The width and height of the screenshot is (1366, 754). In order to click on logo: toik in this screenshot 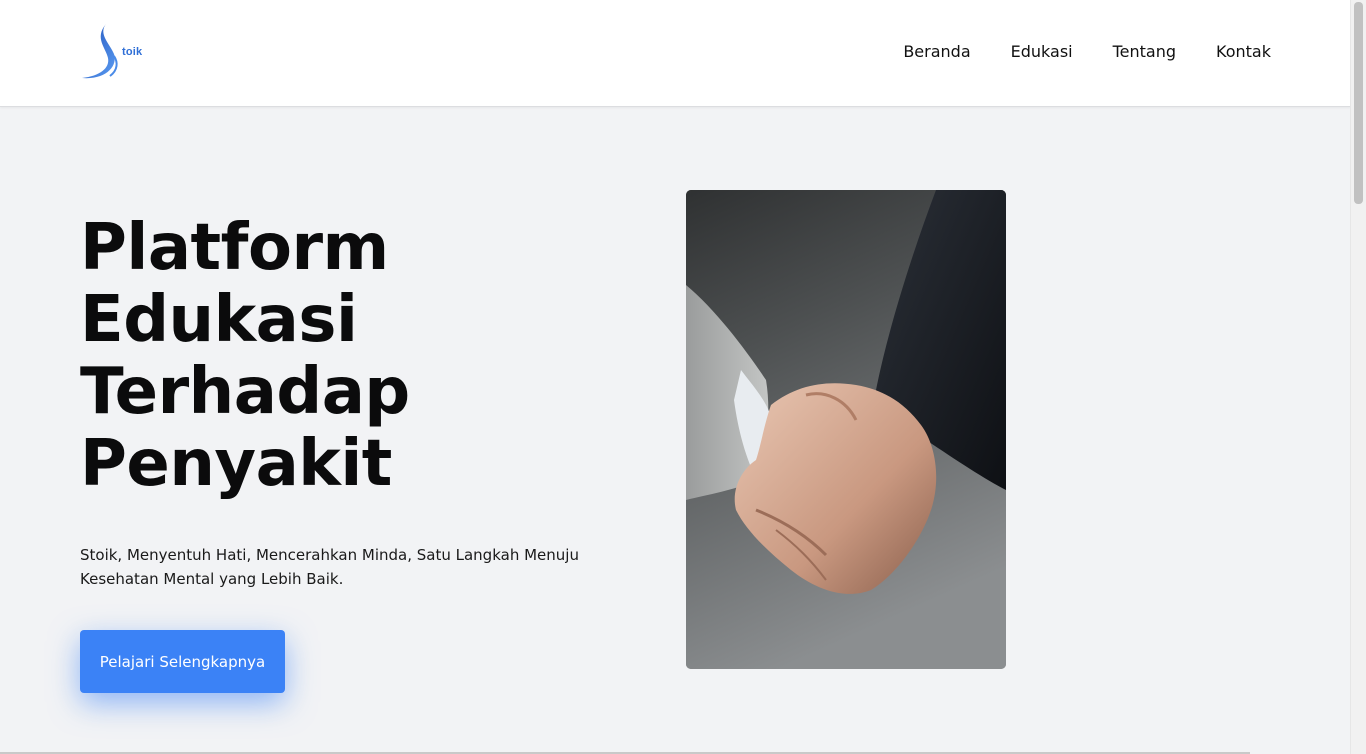, I will do `click(112, 52)`.